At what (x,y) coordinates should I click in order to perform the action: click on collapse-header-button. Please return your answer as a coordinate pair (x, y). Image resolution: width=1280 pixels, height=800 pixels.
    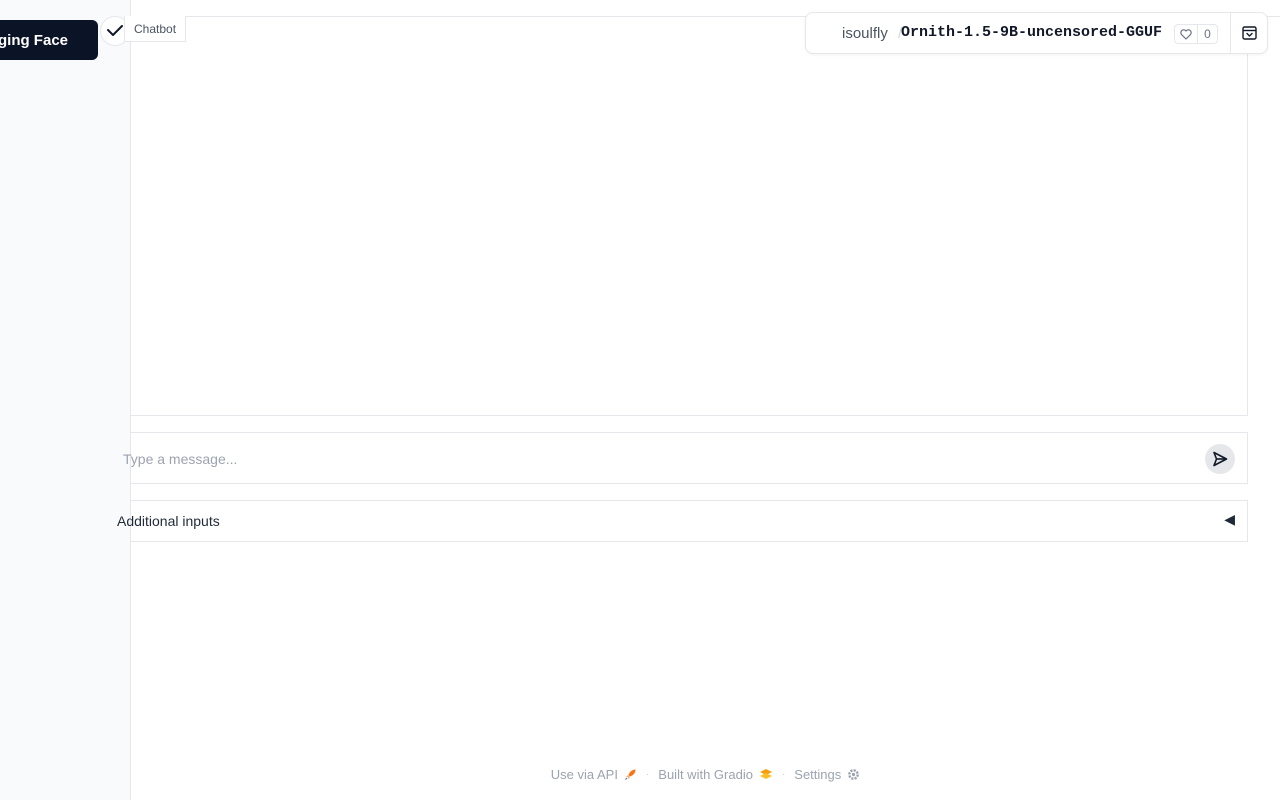
    Looking at the image, I should click on (1249, 33).